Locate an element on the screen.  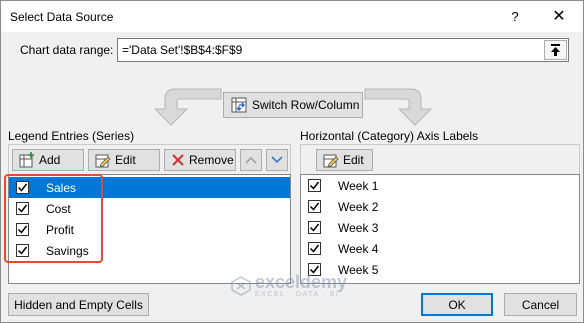
checkbox-profit is located at coordinates (22, 229).